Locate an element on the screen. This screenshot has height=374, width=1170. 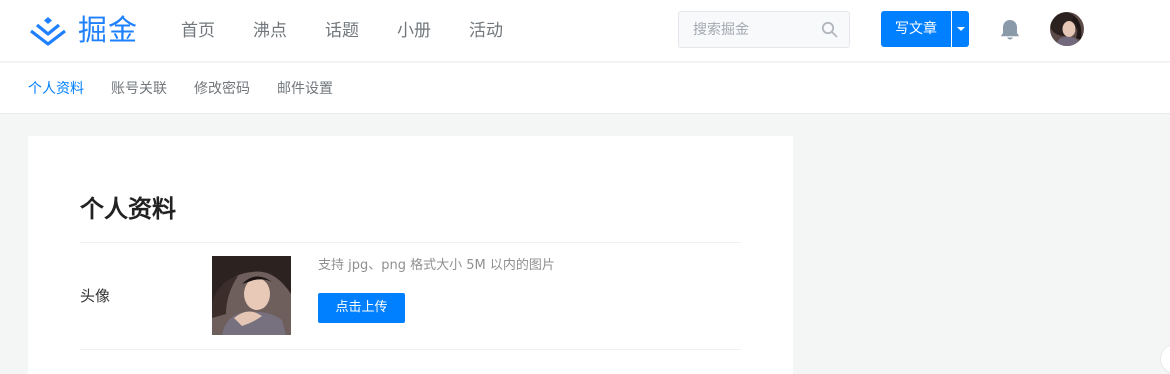
nav-item-pins: 沸点 is located at coordinates (270, 31).